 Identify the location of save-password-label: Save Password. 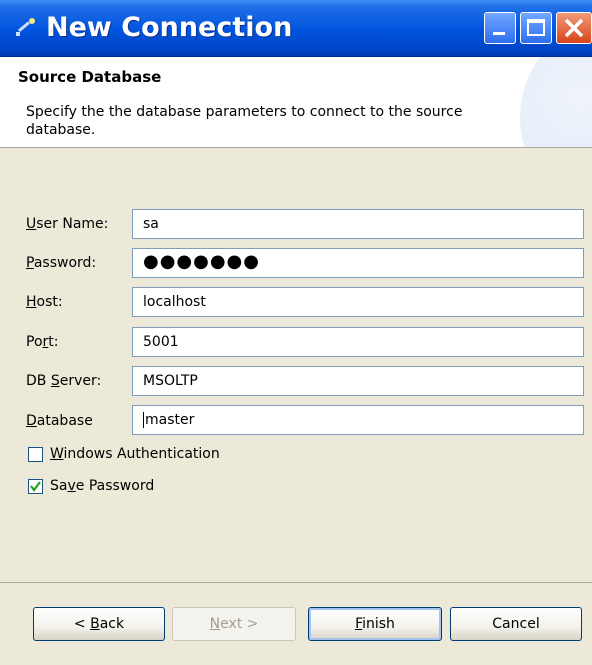
(102, 486).